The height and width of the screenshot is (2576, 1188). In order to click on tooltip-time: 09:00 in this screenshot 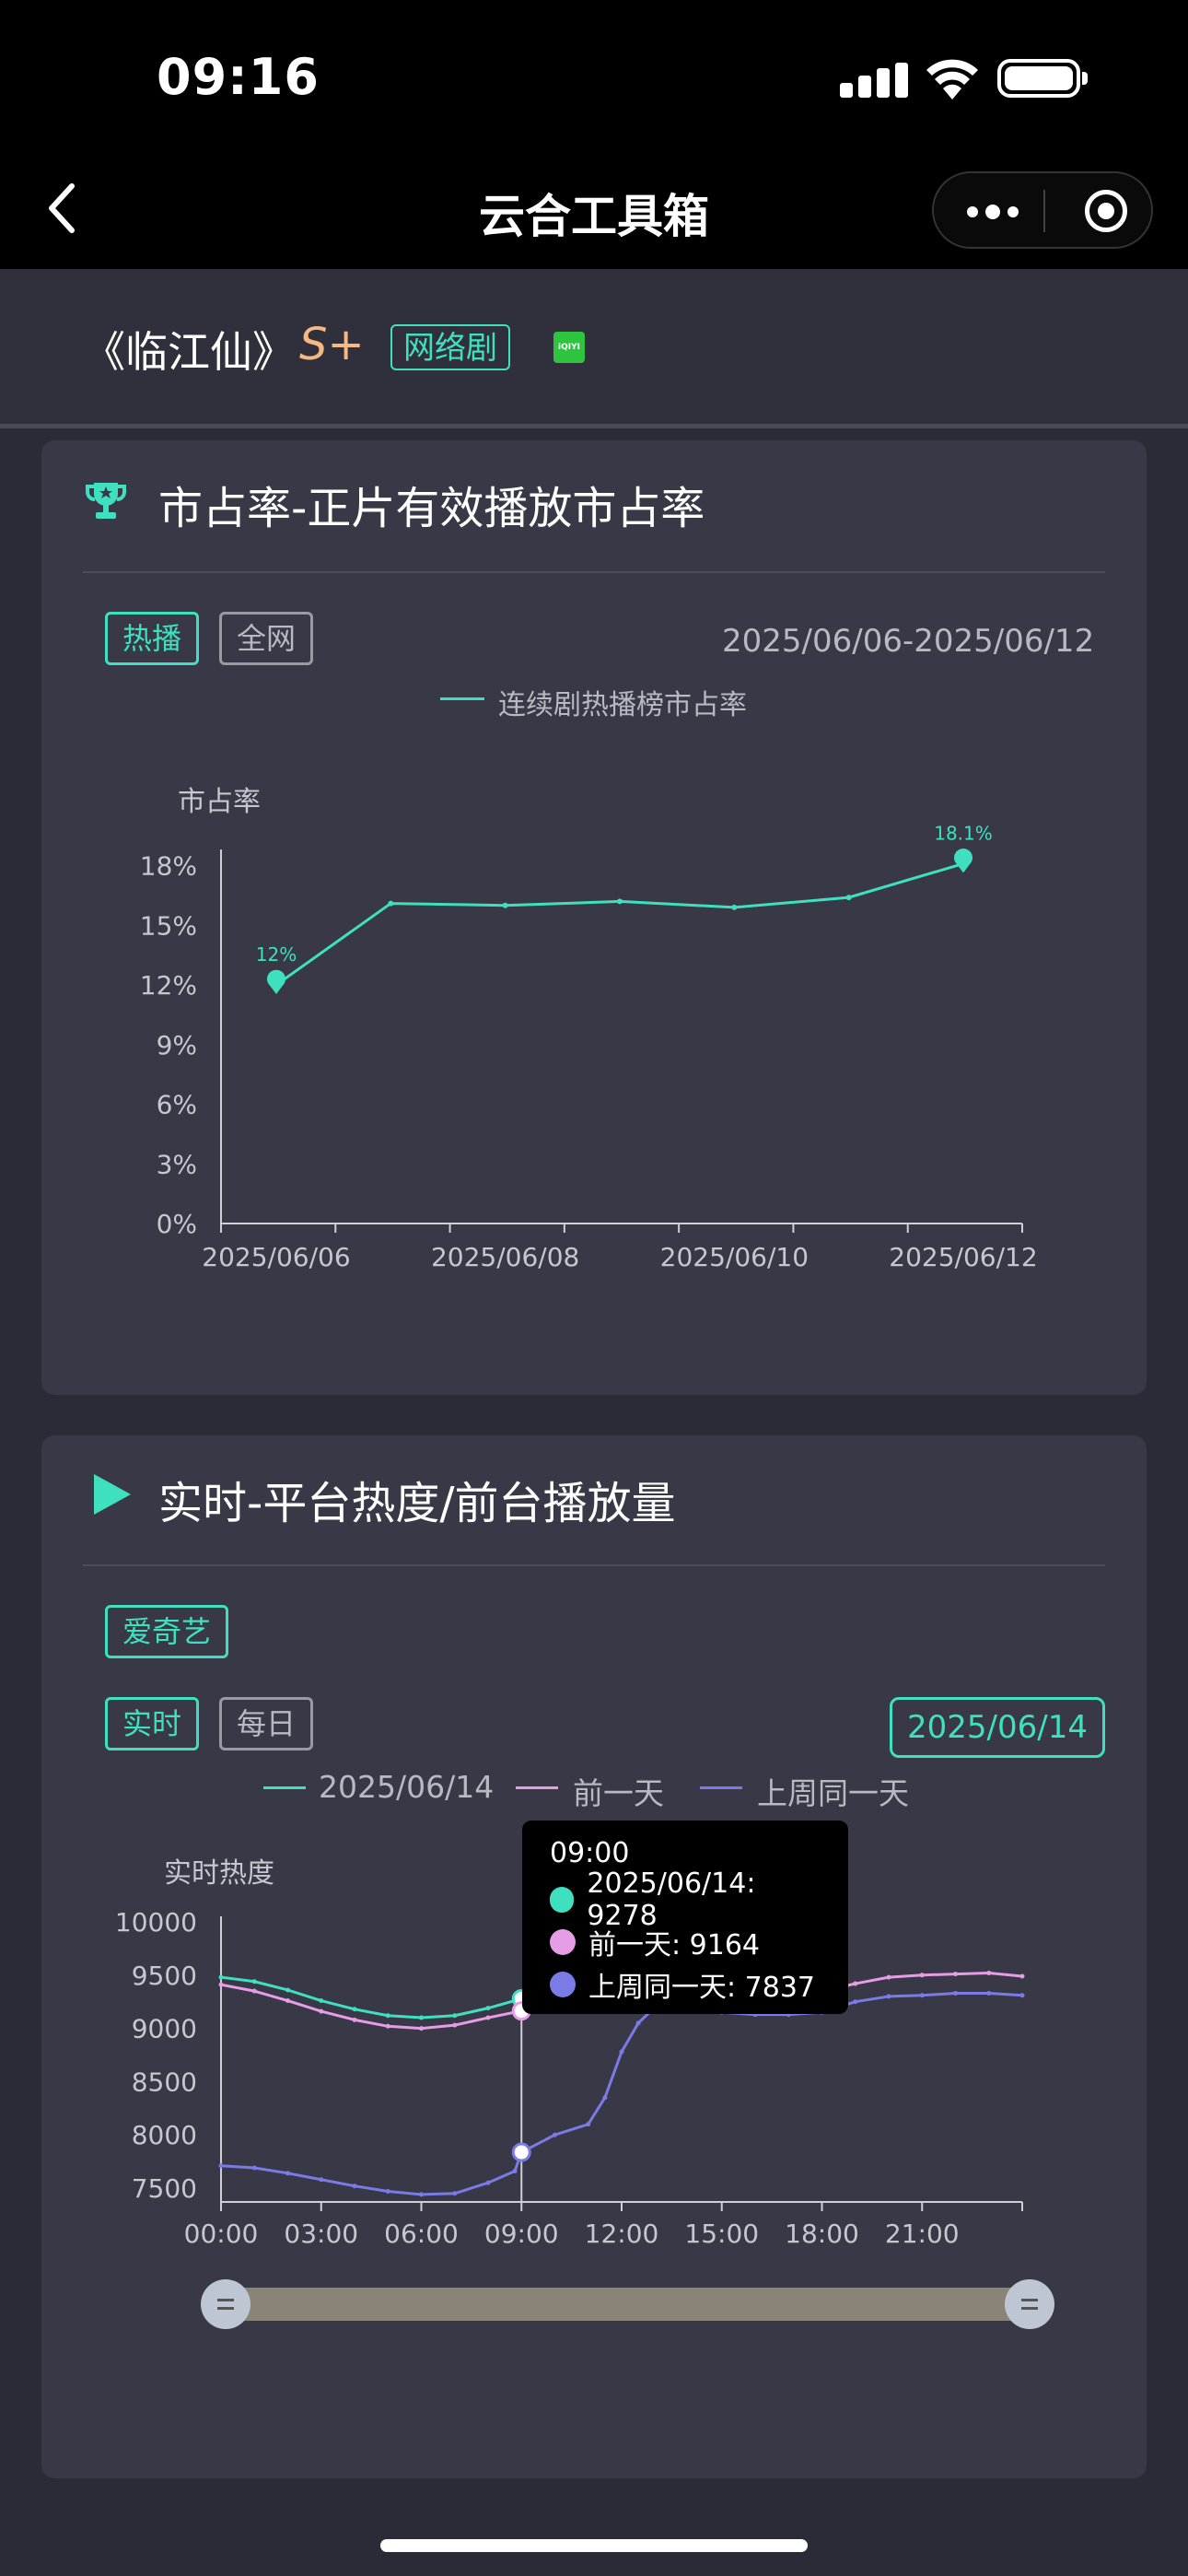, I will do `click(590, 1853)`.